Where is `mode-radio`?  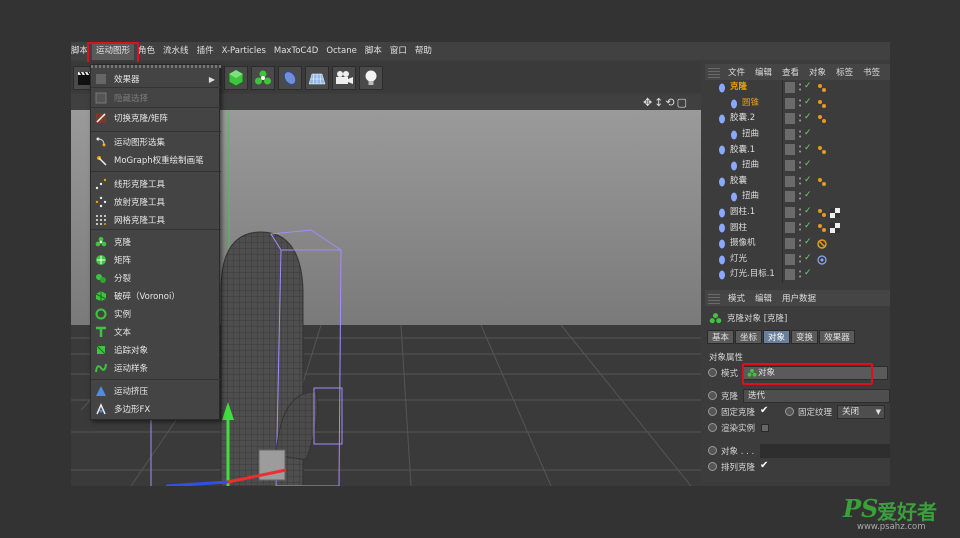 mode-radio is located at coordinates (712, 372).